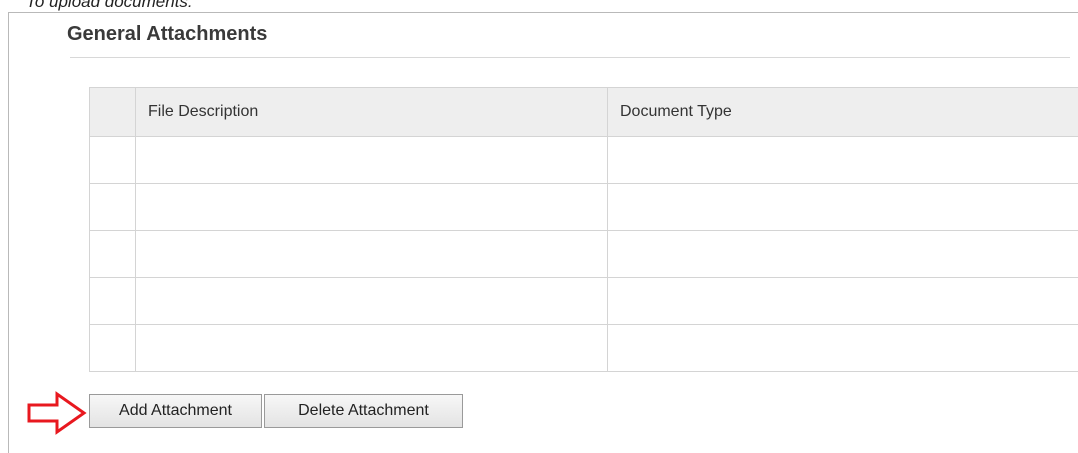  I want to click on column-header-label: File Description, so click(197, 111).